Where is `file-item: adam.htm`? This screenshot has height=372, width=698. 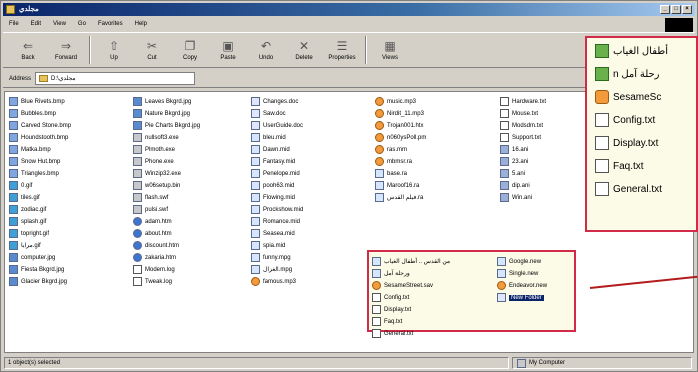 file-item: adam.htm is located at coordinates (166, 221).